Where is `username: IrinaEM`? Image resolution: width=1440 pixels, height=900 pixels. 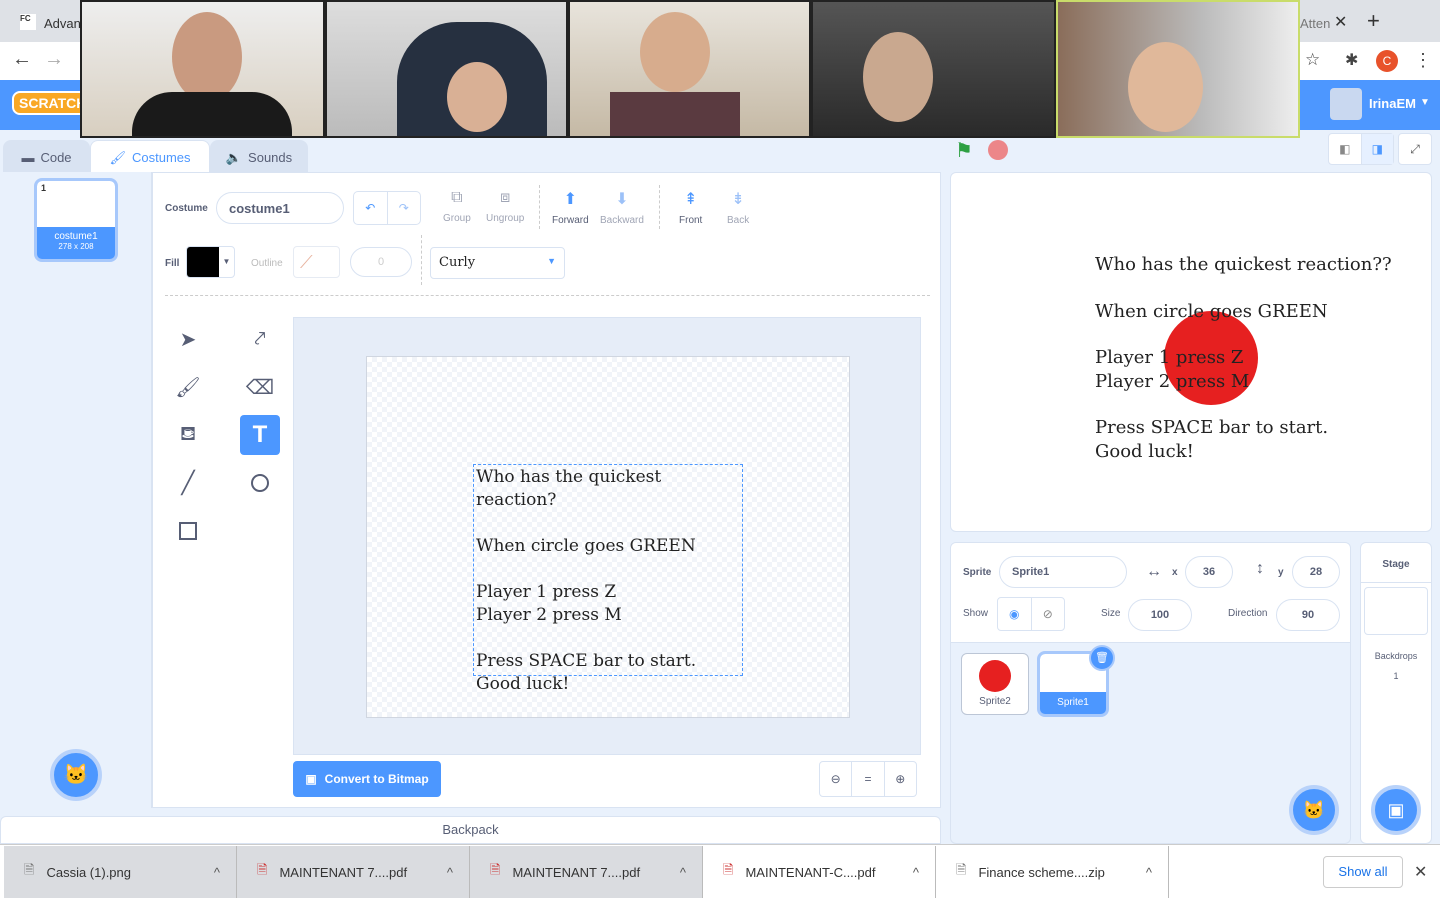 username: IrinaEM is located at coordinates (1392, 103).